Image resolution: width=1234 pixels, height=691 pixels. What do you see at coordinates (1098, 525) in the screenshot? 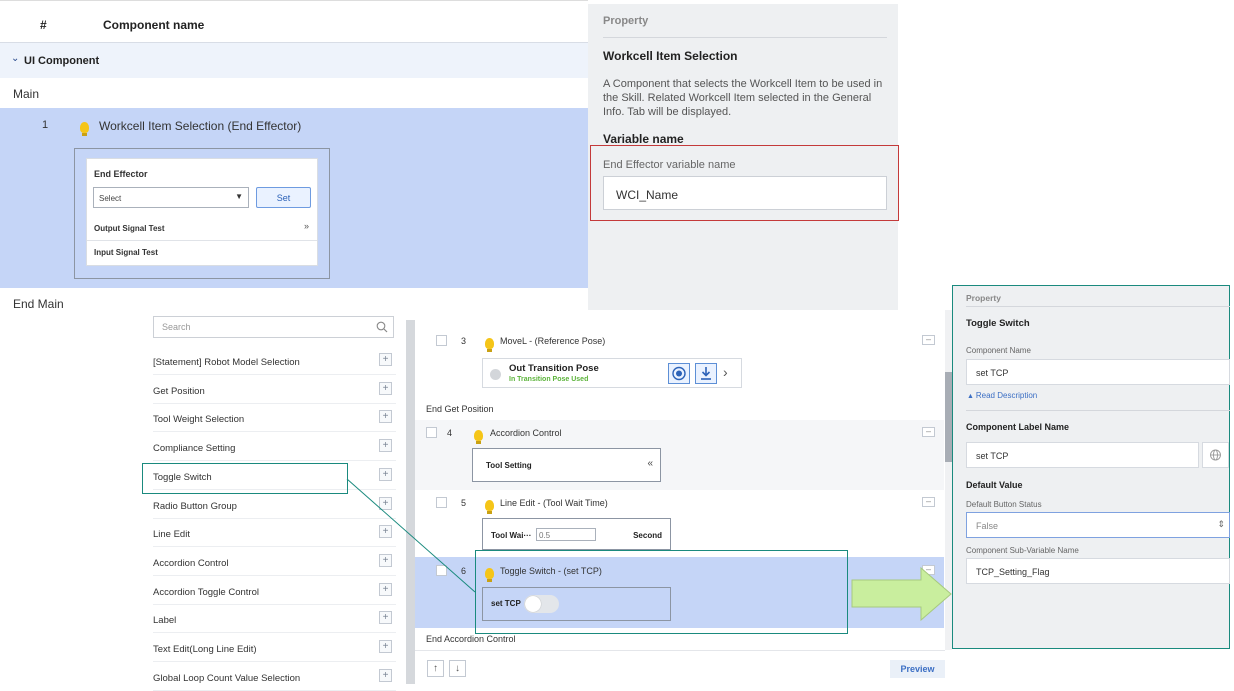
I see `default-button-select: False ⇕` at bounding box center [1098, 525].